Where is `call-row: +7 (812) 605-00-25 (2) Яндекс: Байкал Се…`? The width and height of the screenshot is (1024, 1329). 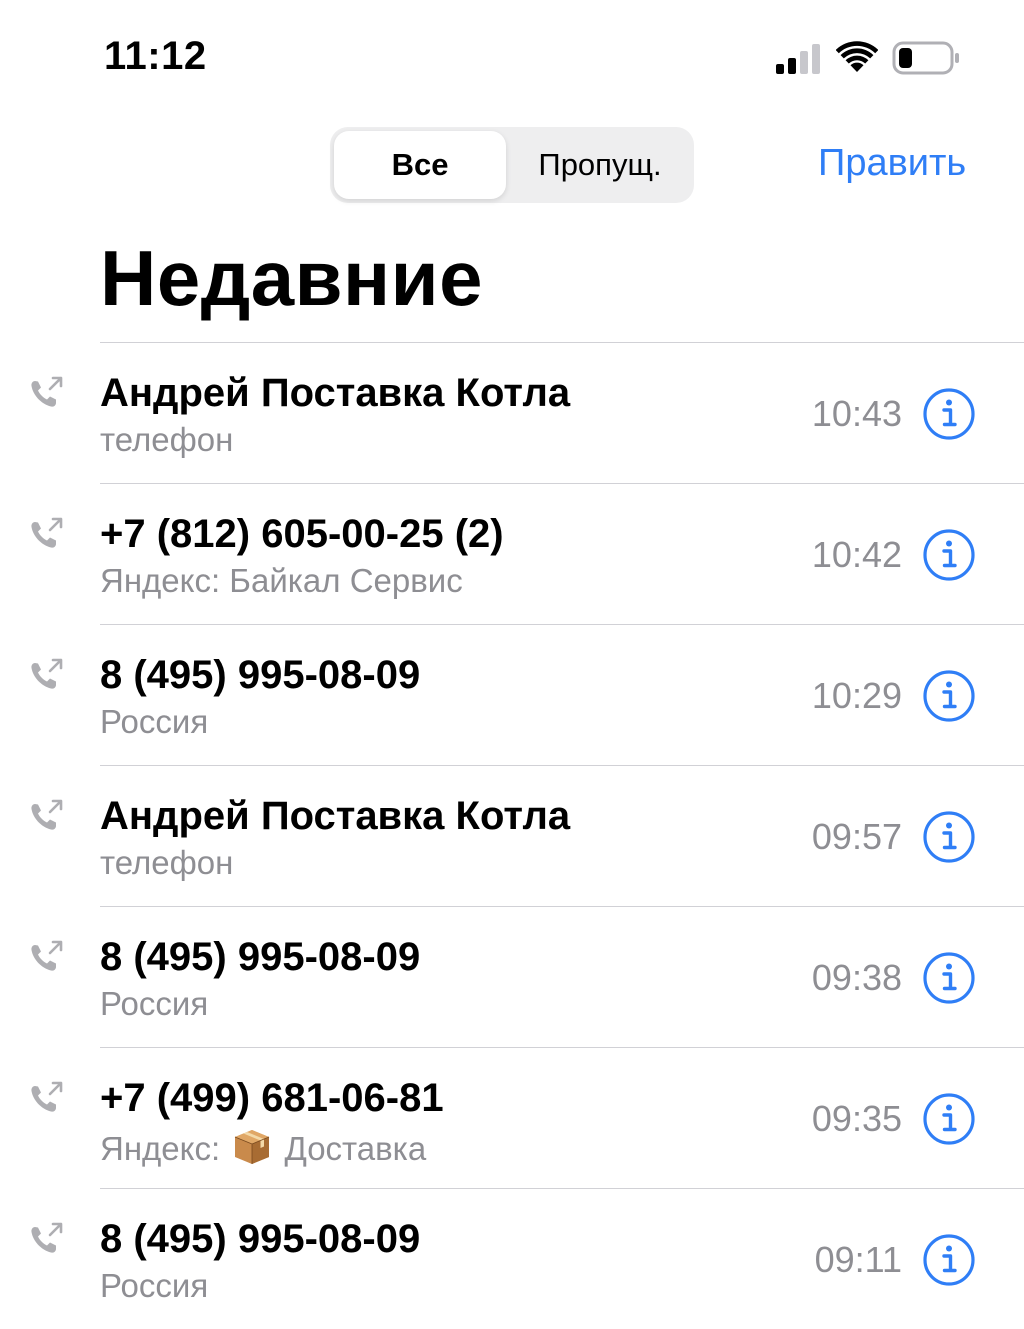 call-row: +7 (812) 605-00-25 (2) Яндекс: Байкал Се… is located at coordinates (527, 553).